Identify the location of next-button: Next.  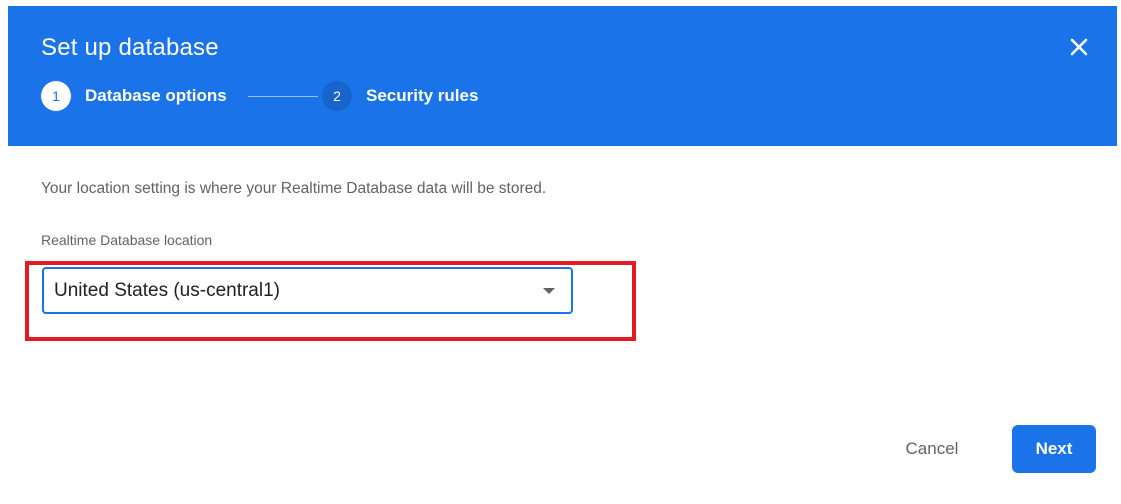
(1054, 449).